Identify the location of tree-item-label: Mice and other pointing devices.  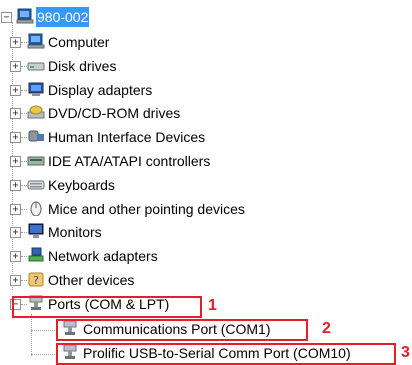
(146, 209).